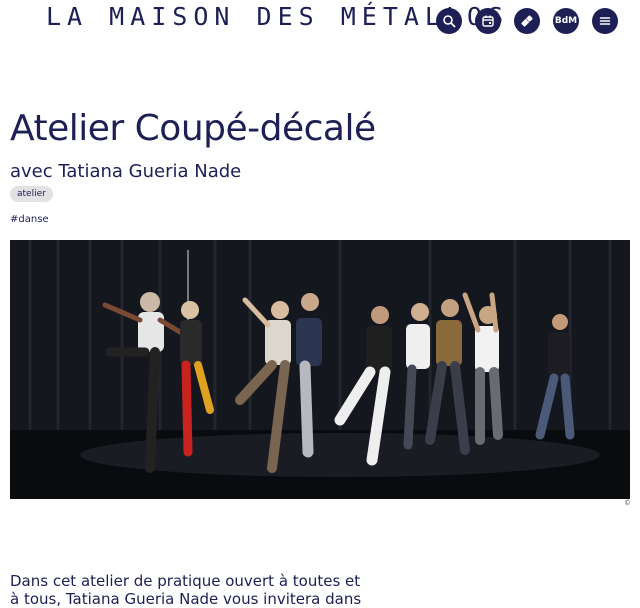 The height and width of the screenshot is (608, 640). Describe the element at coordinates (29, 219) in the screenshot. I see `hashtag-link: #danse` at that location.